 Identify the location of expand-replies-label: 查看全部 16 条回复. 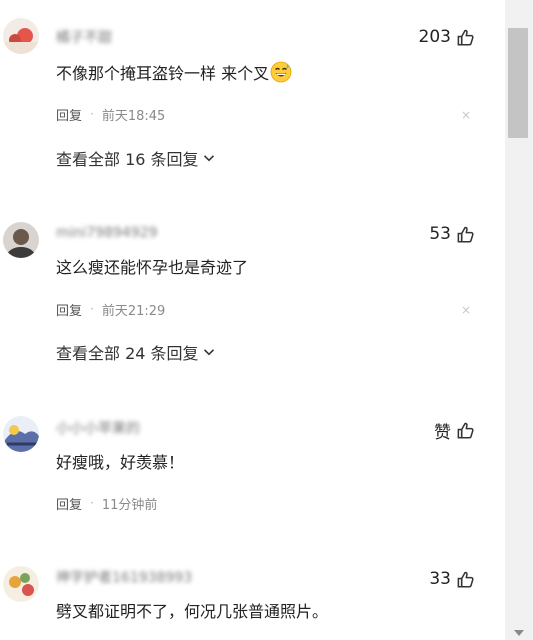
(127, 159).